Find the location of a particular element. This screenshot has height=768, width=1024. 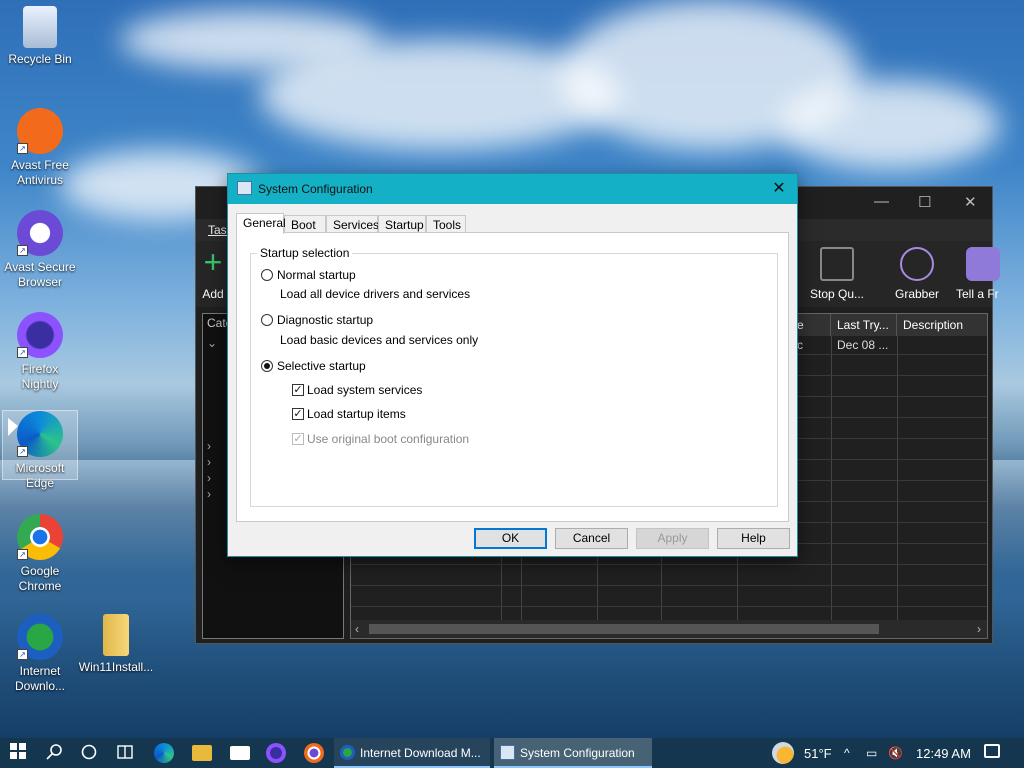

volume-muted-icon: 🔇 is located at coordinates (895, 753).